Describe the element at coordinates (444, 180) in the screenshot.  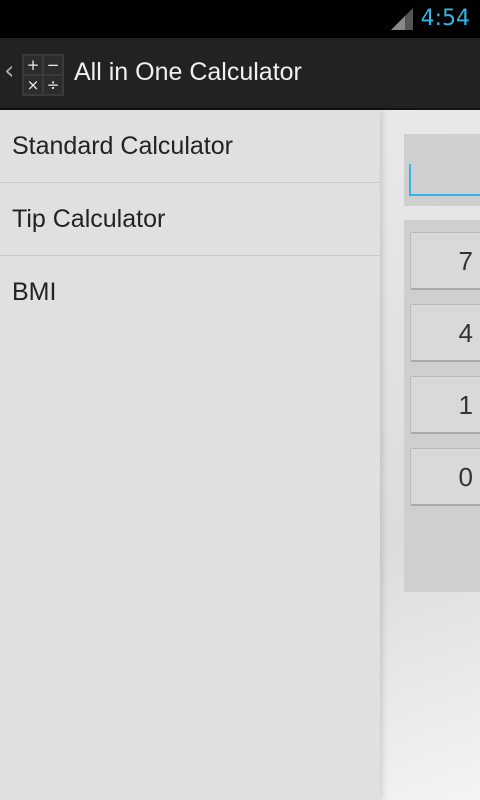
I see `display-input` at that location.